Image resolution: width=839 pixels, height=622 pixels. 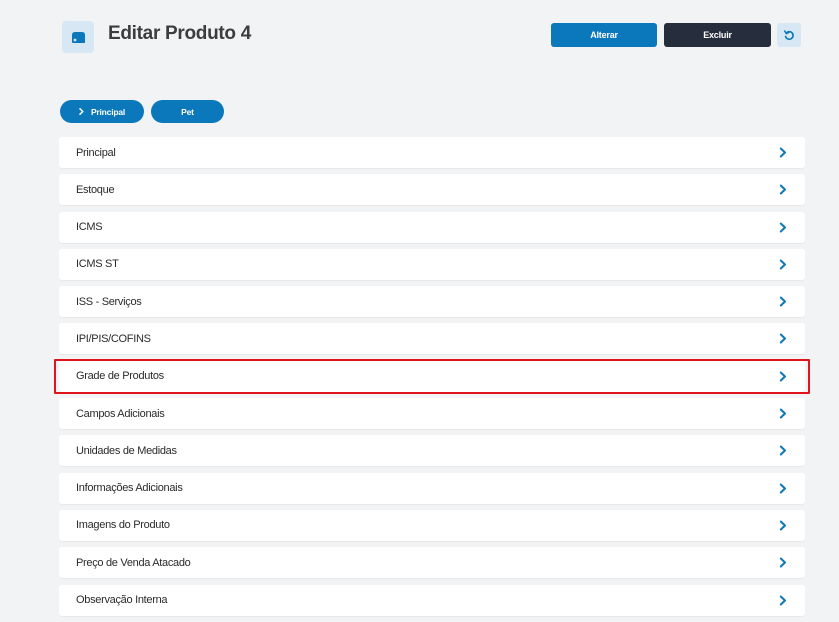 I want to click on page-title: Editar Produto 4, so click(x=179, y=33).